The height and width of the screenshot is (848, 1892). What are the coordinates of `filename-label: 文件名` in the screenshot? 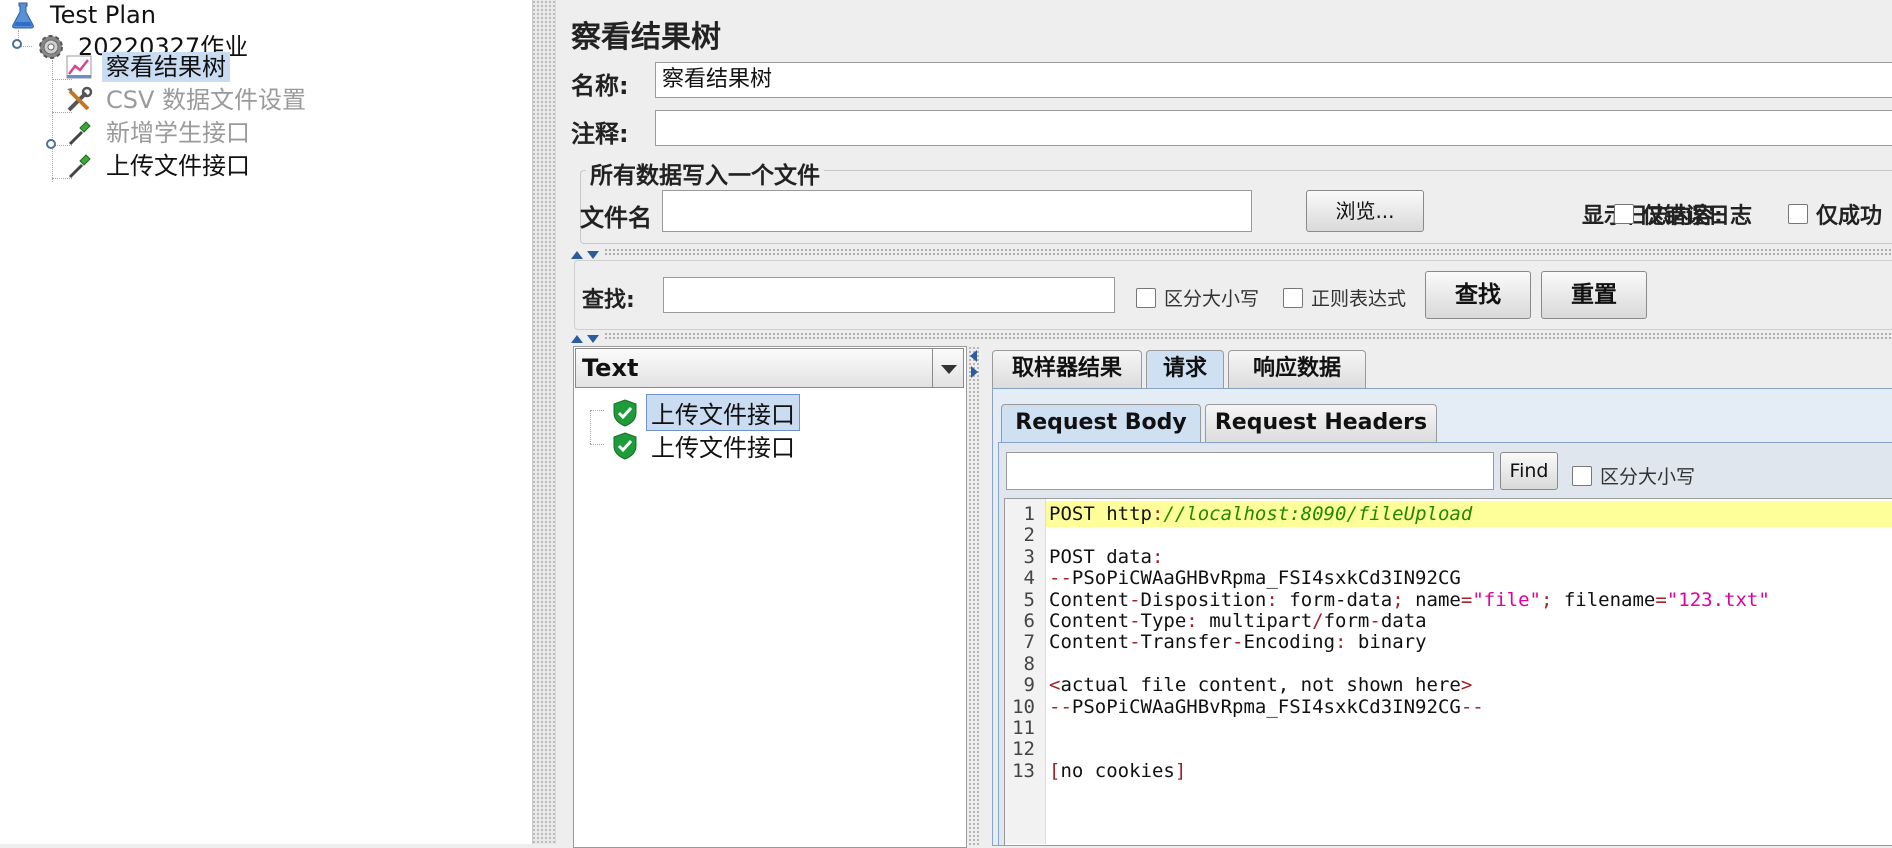 It's located at (616, 218).